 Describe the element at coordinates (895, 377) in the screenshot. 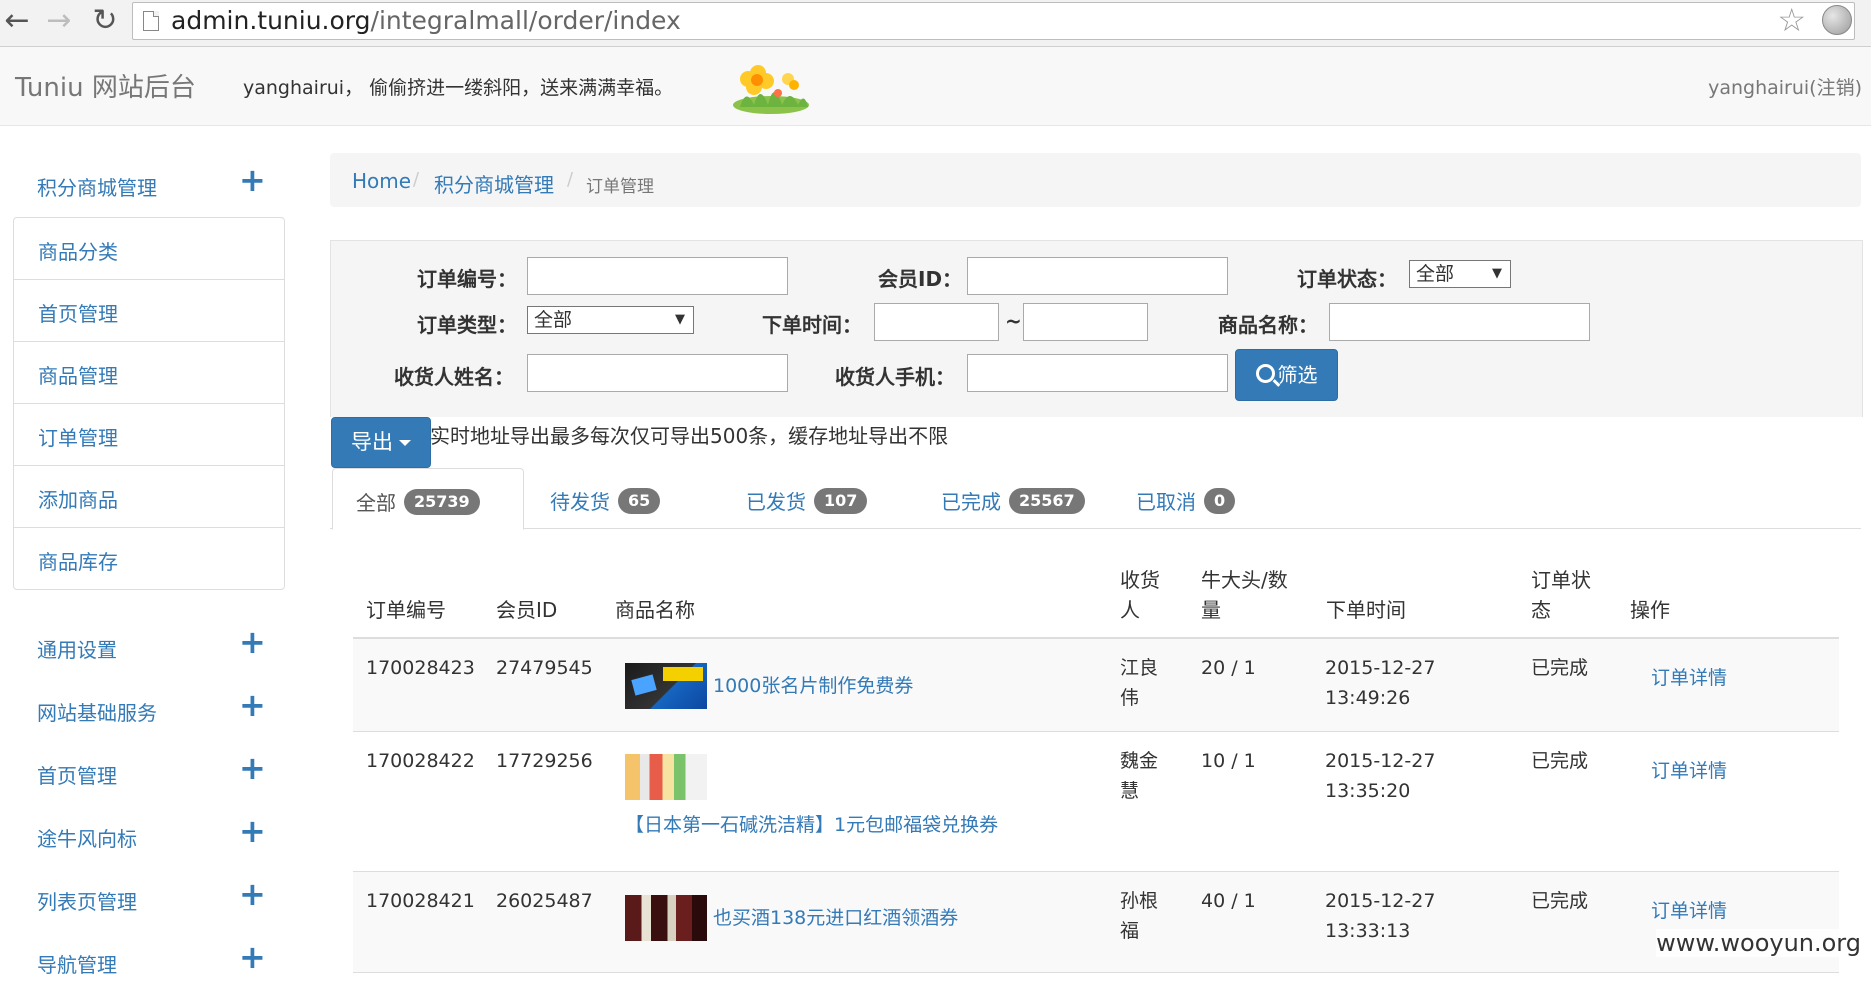

I see `receiver-phone-label: 收货人手机：` at that location.